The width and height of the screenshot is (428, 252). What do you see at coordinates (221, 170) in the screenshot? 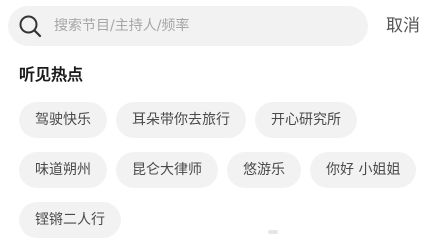
I see `chip-row: 味道朔州 昆仑大律师 悠游乐 你好 小姐姐` at bounding box center [221, 170].